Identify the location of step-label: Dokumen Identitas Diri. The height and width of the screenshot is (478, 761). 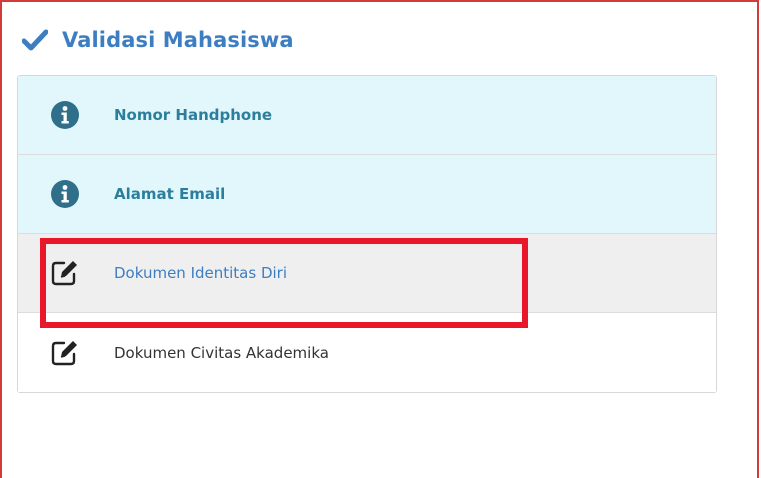
(201, 273).